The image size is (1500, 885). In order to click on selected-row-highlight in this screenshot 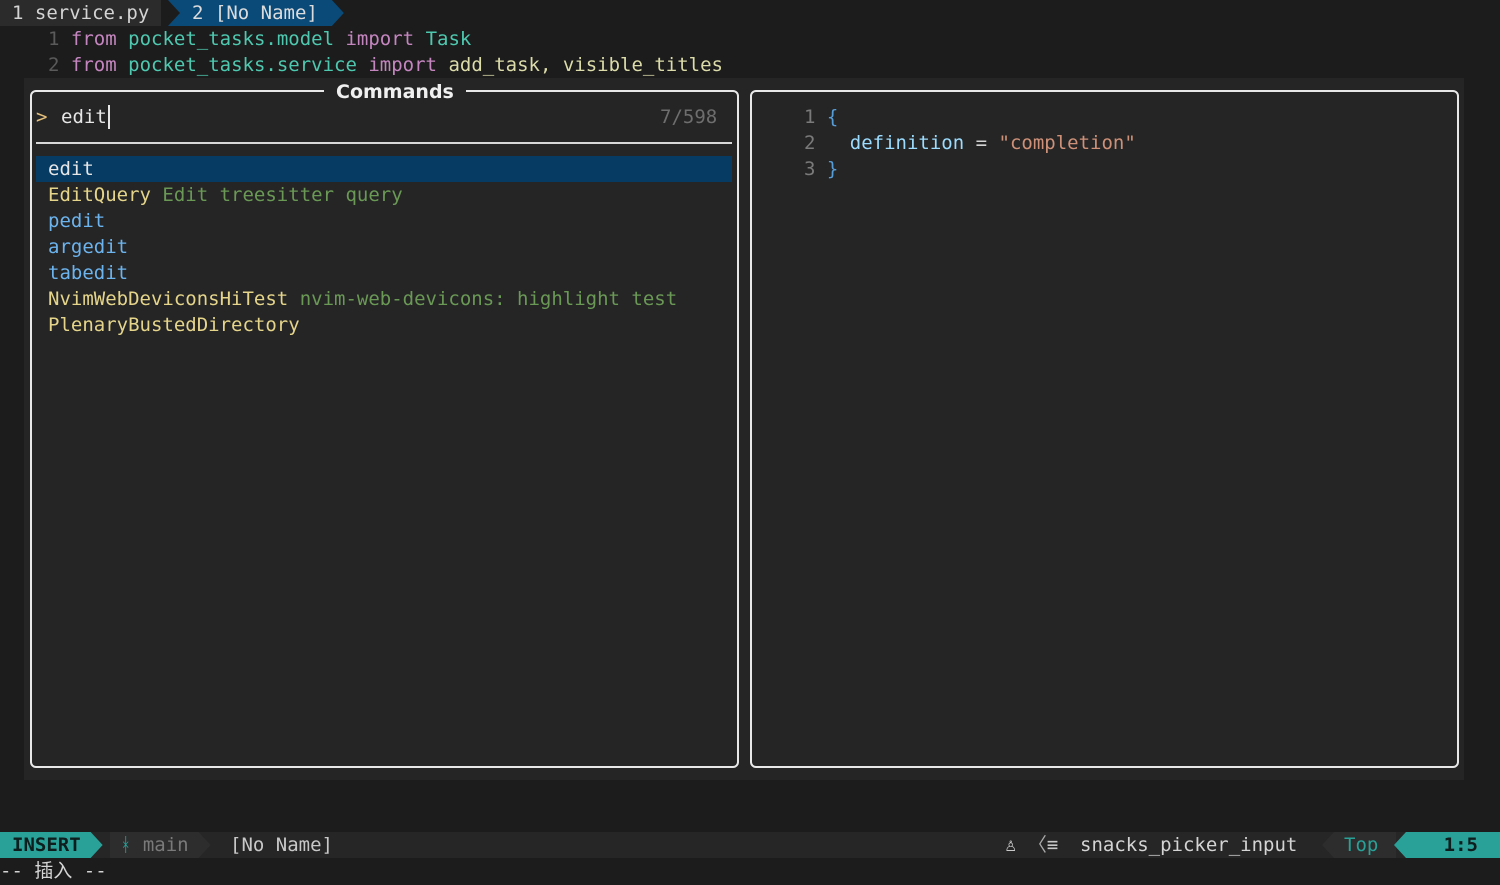, I will do `click(384, 169)`.